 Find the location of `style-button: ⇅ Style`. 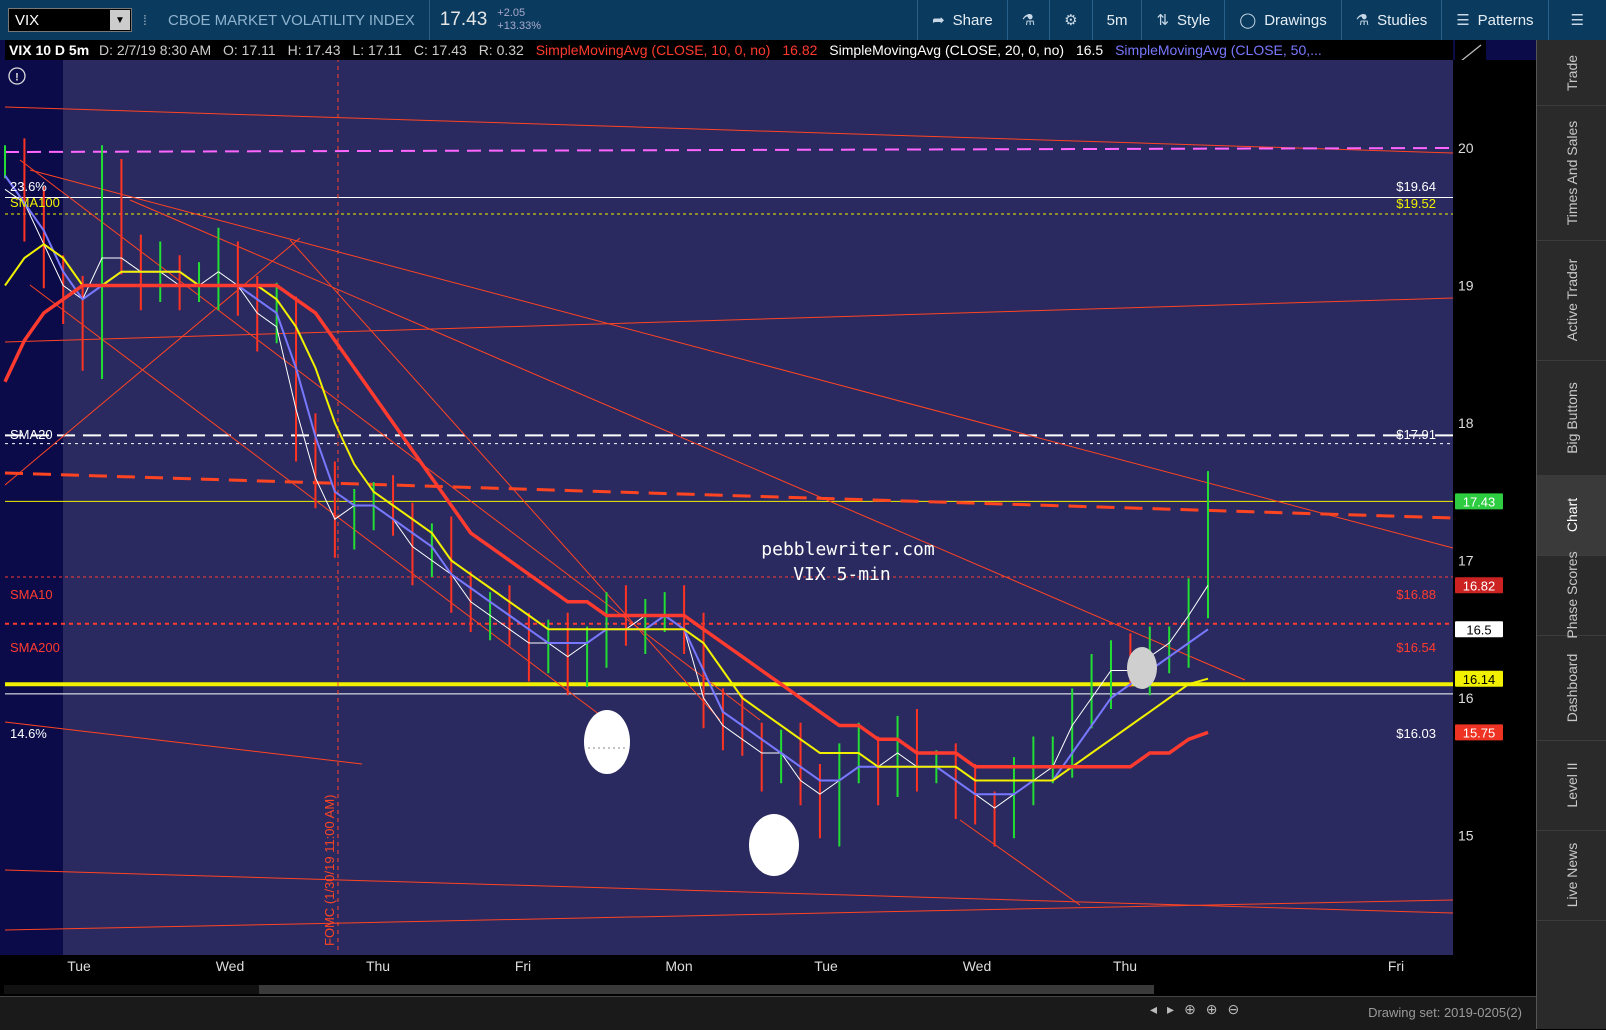

style-button: ⇅ Style is located at coordinates (1182, 20).